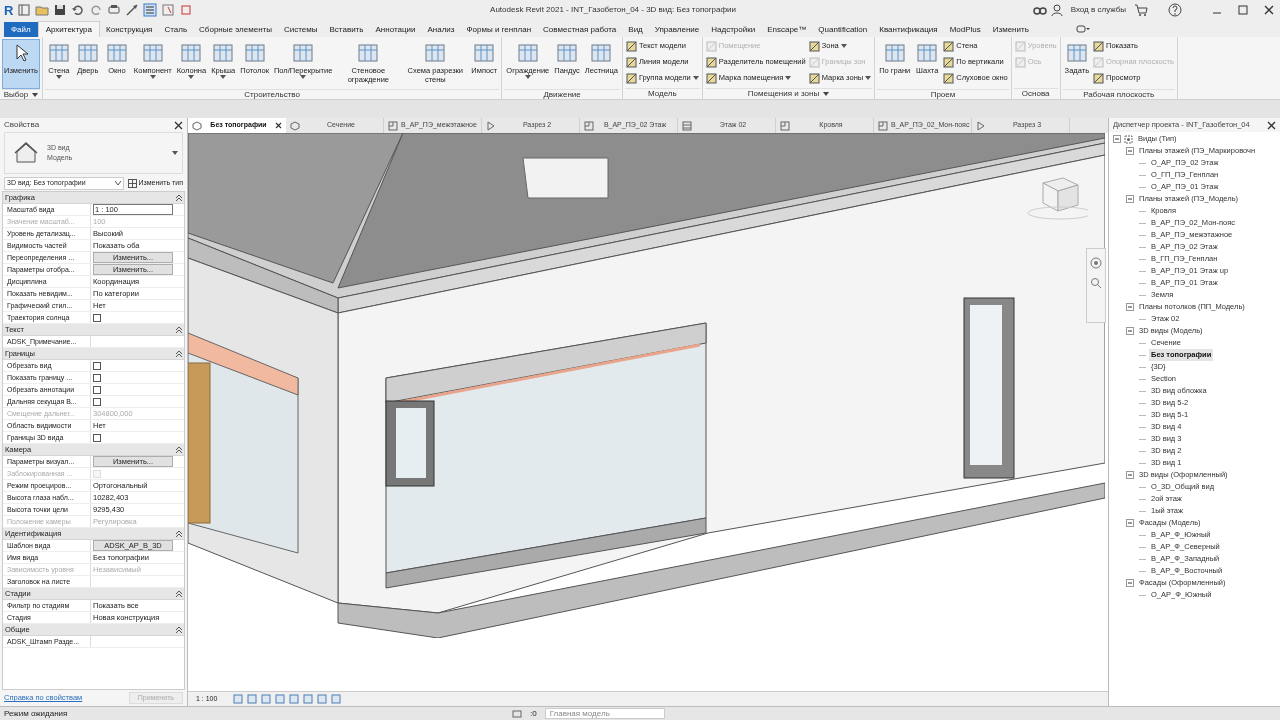  Describe the element at coordinates (176, 29) in the screenshot. I see `ribbon-tab: Сталь` at that location.